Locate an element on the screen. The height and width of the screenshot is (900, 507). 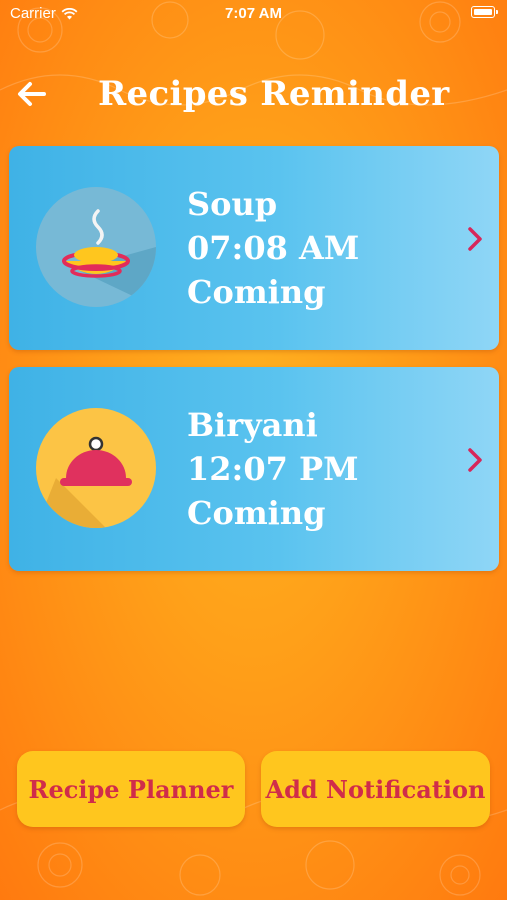
food-cloche-icon is located at coordinates (96, 468).